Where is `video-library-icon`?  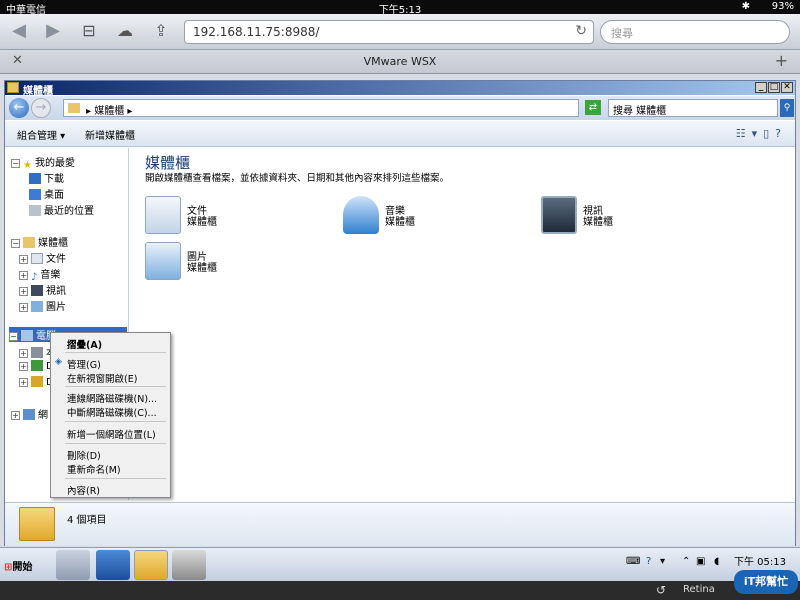 video-library-icon is located at coordinates (559, 215).